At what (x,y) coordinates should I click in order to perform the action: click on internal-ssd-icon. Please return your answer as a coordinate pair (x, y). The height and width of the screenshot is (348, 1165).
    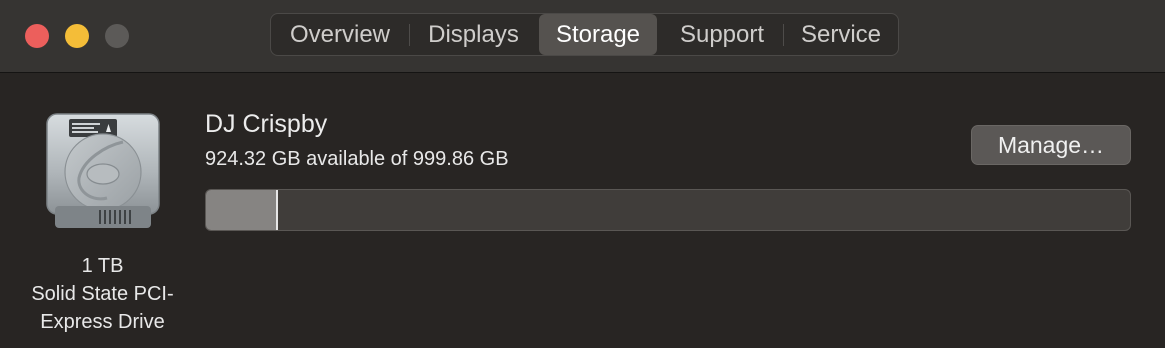
    Looking at the image, I should click on (103, 172).